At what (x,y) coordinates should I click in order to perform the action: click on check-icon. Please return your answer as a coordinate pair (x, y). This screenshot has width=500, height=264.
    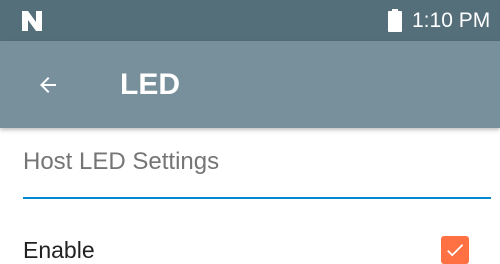
    Looking at the image, I should click on (455, 250).